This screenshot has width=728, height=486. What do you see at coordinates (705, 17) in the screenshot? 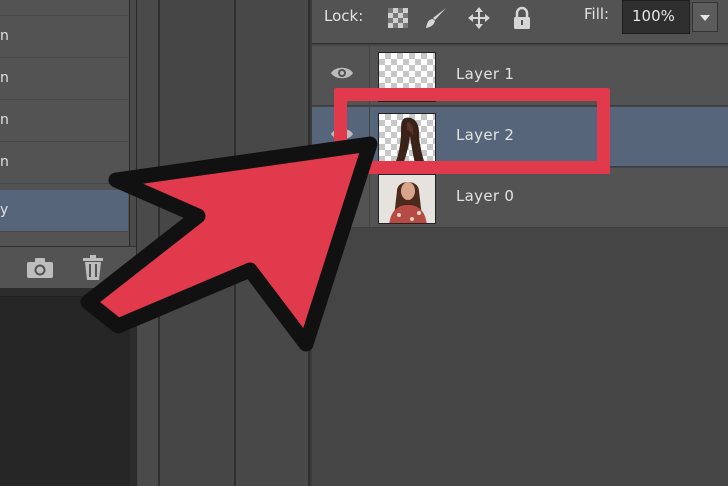
I see `fill-dropdown-button` at bounding box center [705, 17].